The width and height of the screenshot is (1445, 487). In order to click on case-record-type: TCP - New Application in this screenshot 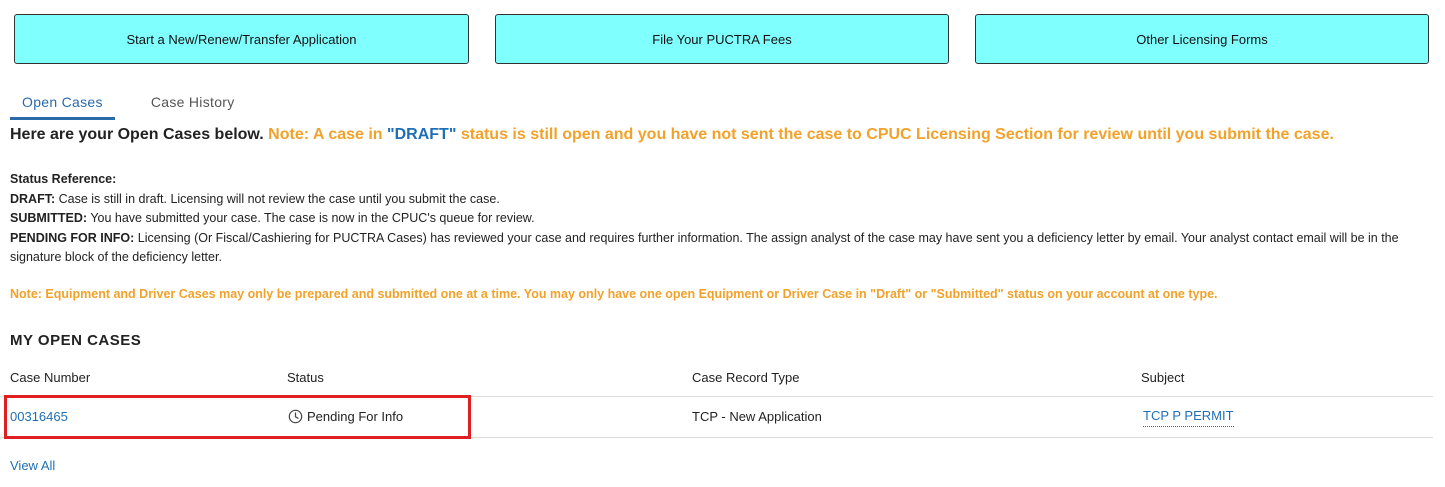, I will do `click(757, 416)`.